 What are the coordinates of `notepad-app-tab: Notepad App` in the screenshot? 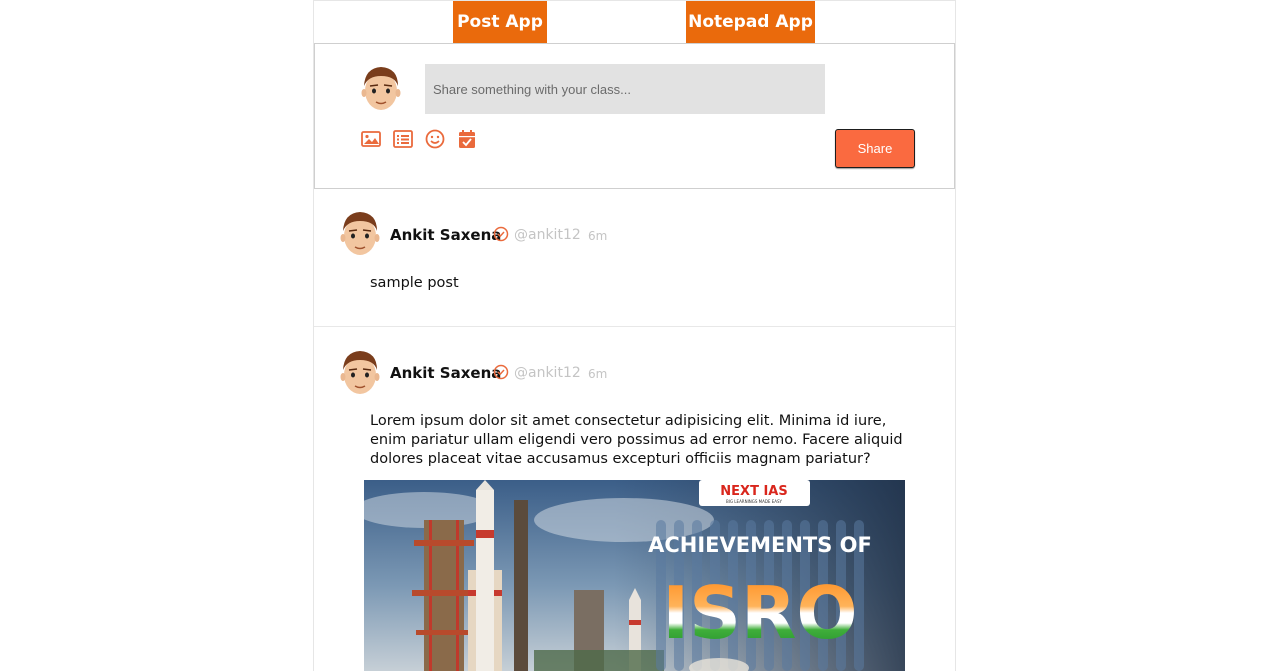 It's located at (750, 22).